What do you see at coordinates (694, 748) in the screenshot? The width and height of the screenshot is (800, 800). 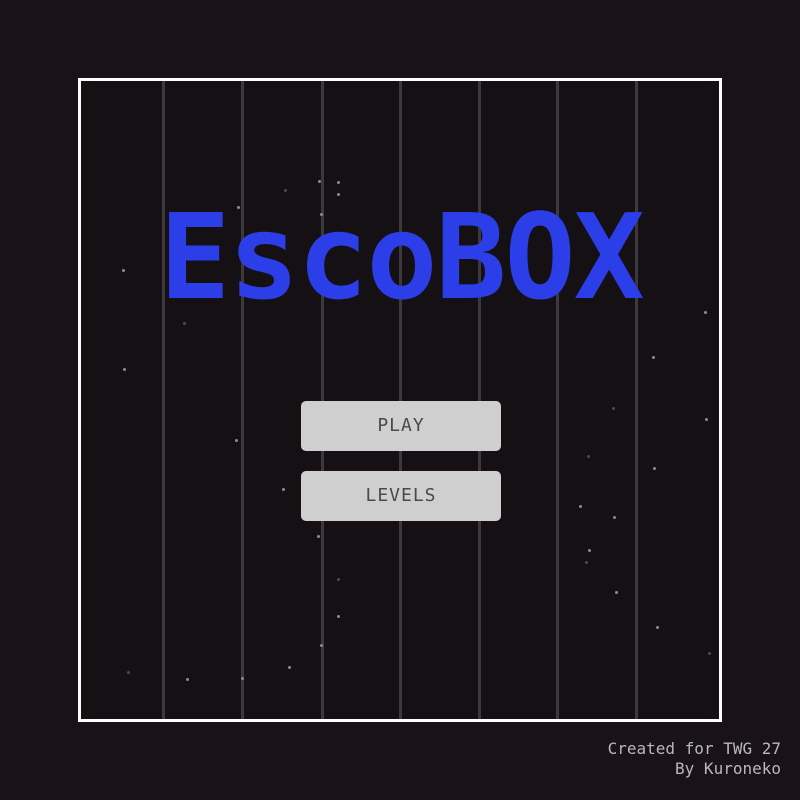 I see `credits-line-event: Created for TWG 27` at bounding box center [694, 748].